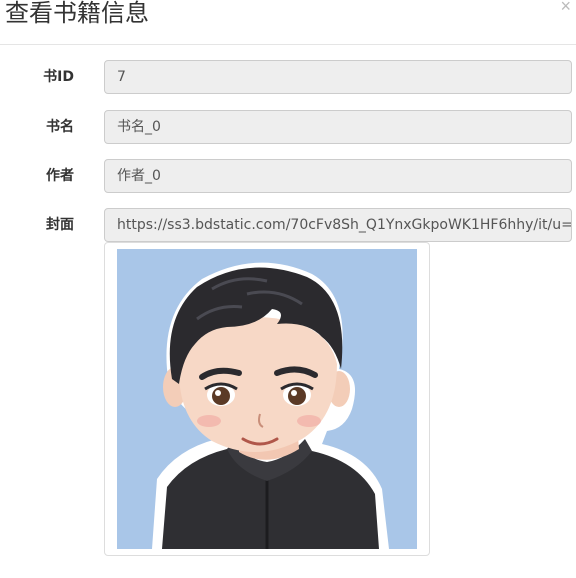 Image resolution: width=576 pixels, height=578 pixels. I want to click on book-name-row: 书名 书名_0, so click(288, 127).